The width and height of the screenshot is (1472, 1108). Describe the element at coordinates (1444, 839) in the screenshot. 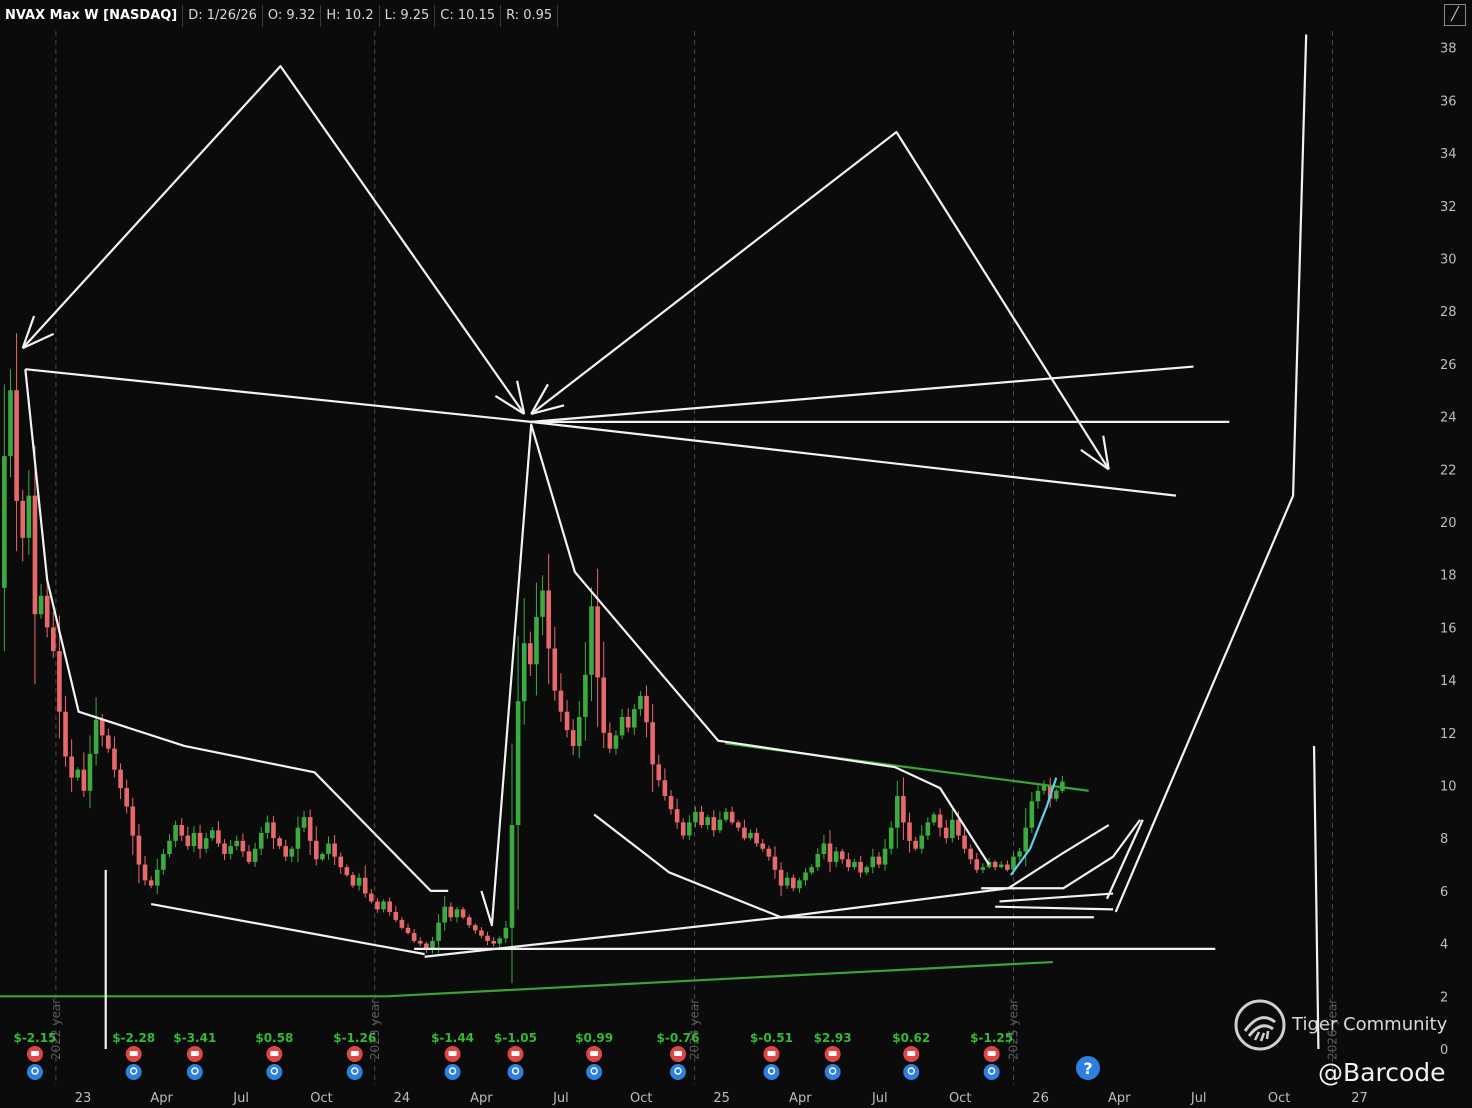

I see `y-tick-label: 8` at that location.